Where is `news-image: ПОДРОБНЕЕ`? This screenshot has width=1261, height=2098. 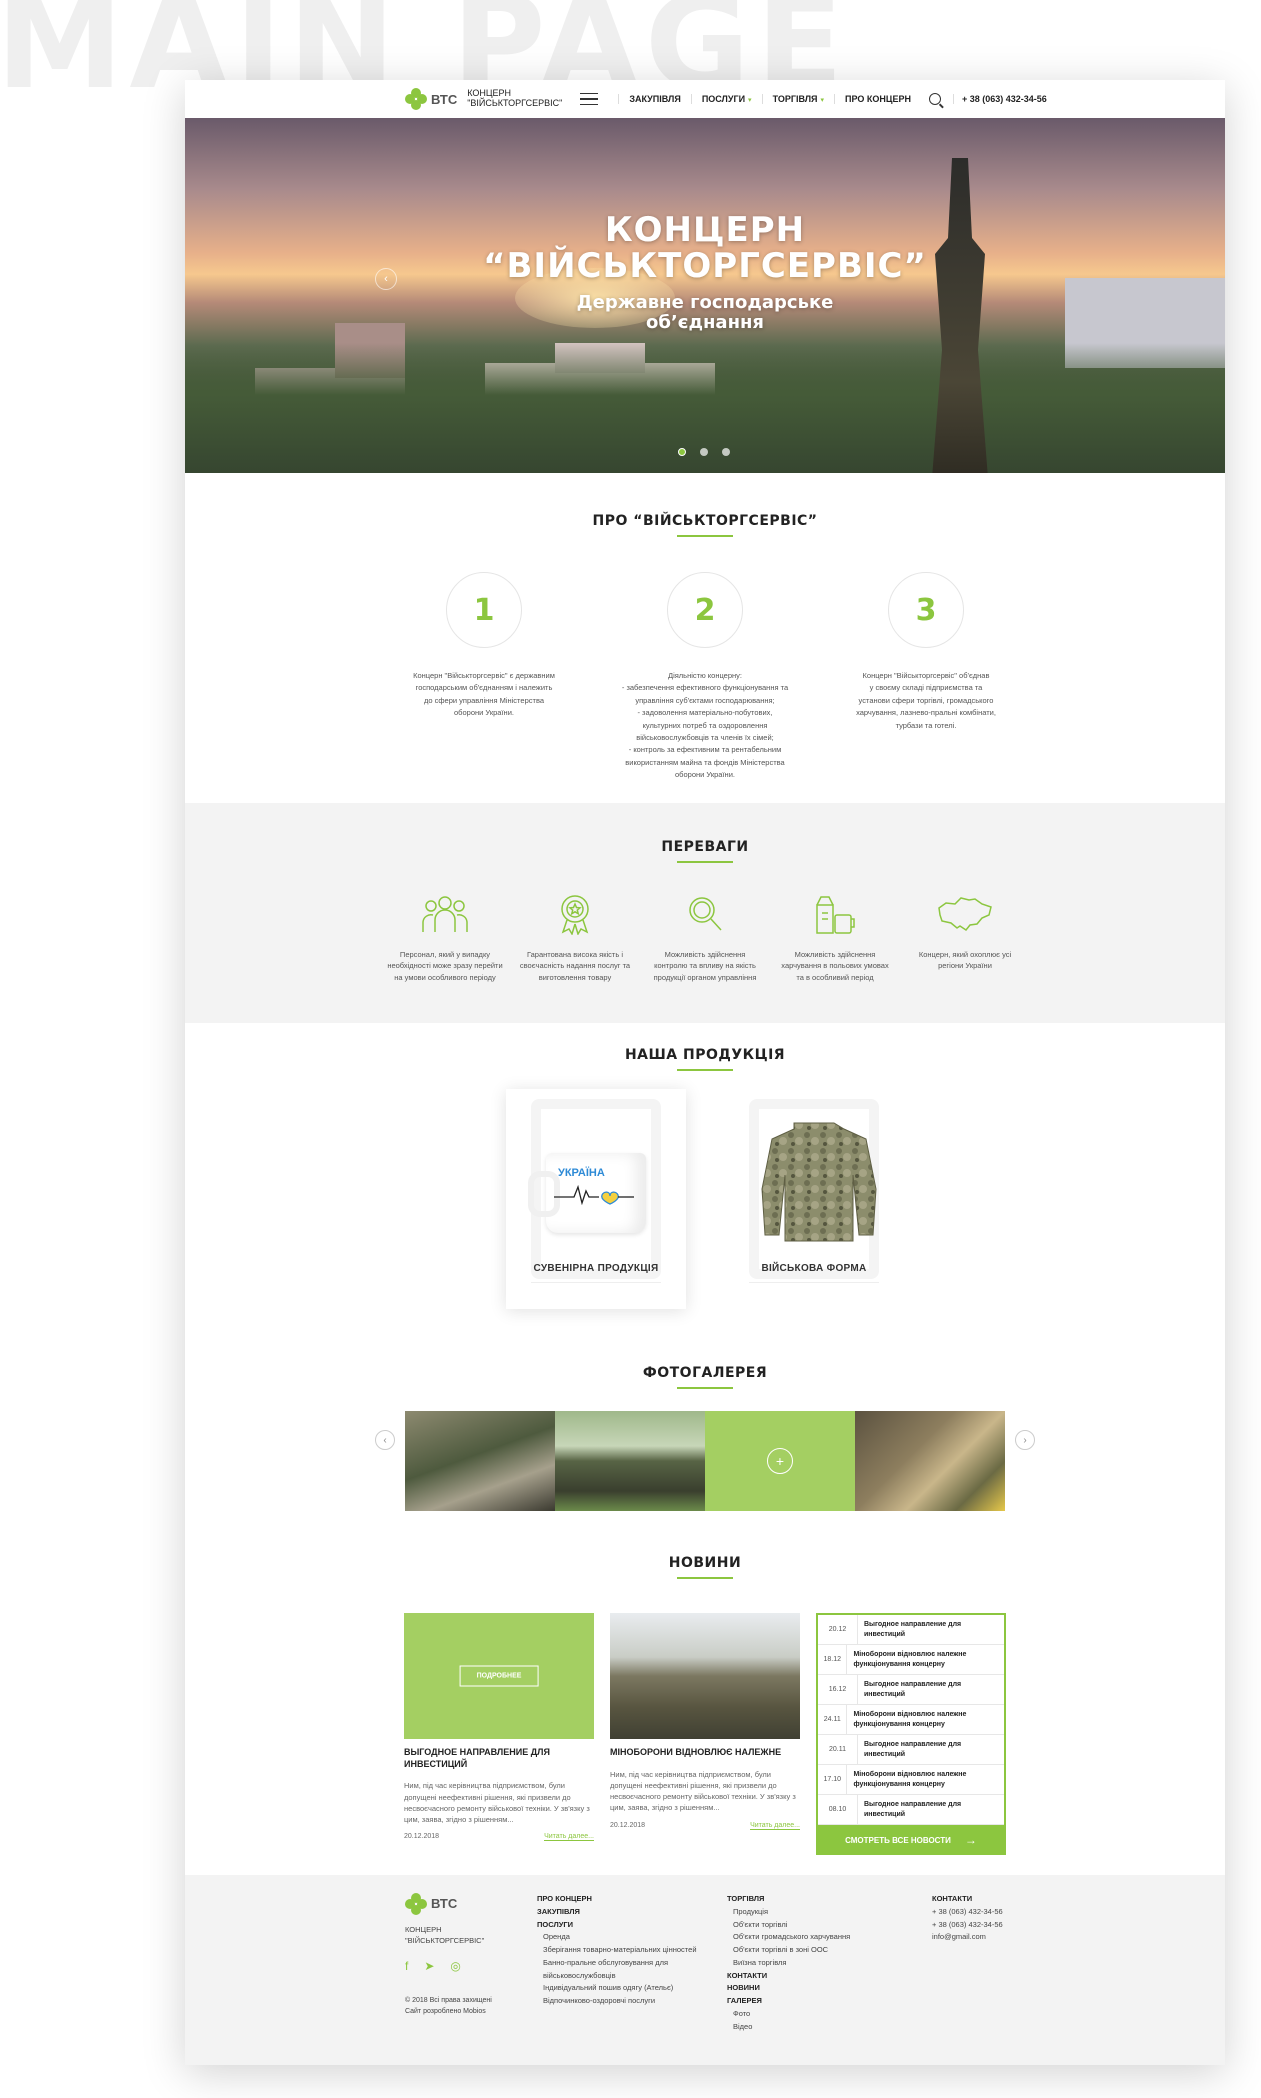
news-image: ПОДРОБНЕЕ is located at coordinates (499, 1676).